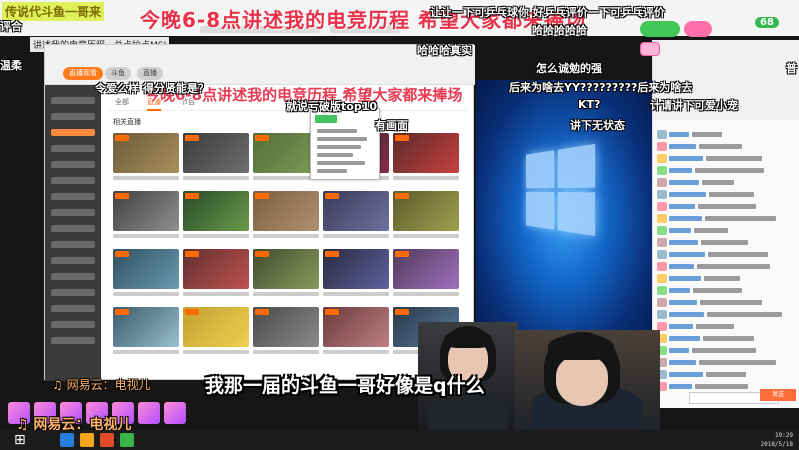 Image resolution: width=799 pixels, height=450 pixels. Describe the element at coordinates (87, 440) in the screenshot. I see `taskbar-folder-icon` at that location.